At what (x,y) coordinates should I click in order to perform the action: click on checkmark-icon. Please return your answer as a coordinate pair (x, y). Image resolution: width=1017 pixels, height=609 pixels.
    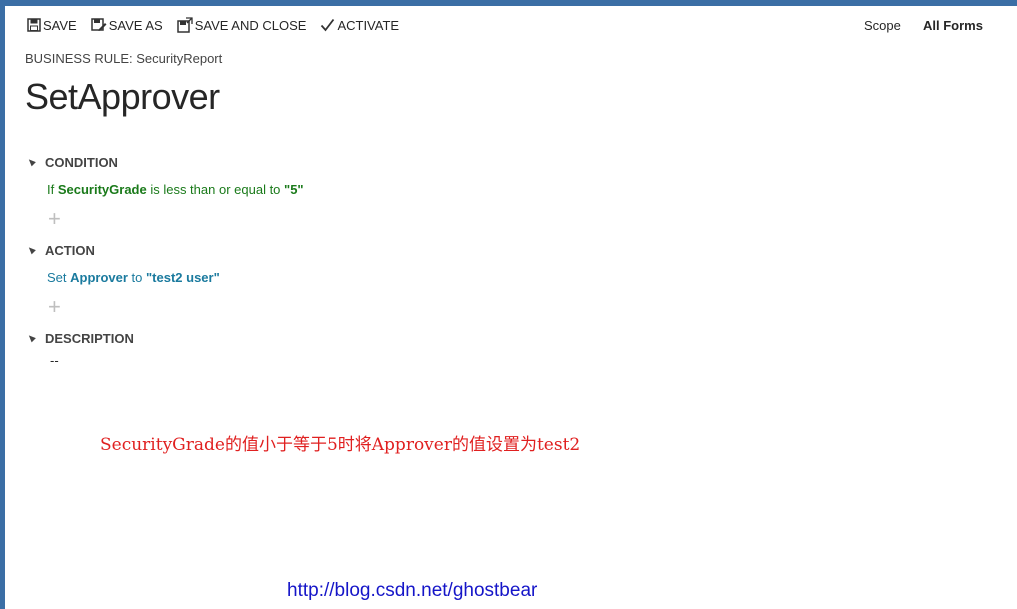
    Looking at the image, I should click on (328, 25).